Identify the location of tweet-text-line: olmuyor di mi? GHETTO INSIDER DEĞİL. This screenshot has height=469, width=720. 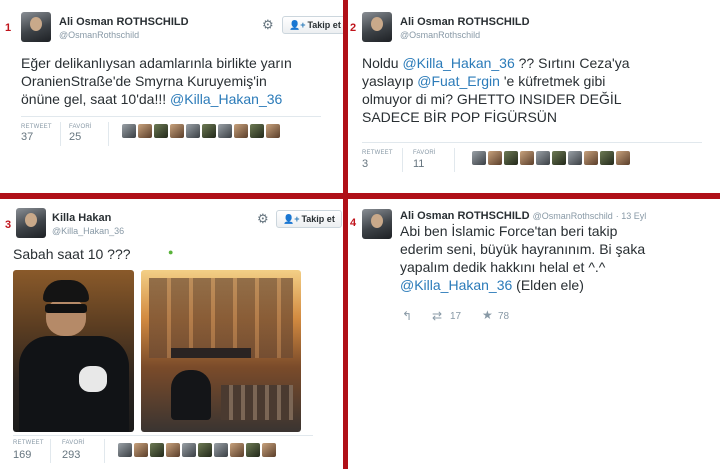
(495, 99).